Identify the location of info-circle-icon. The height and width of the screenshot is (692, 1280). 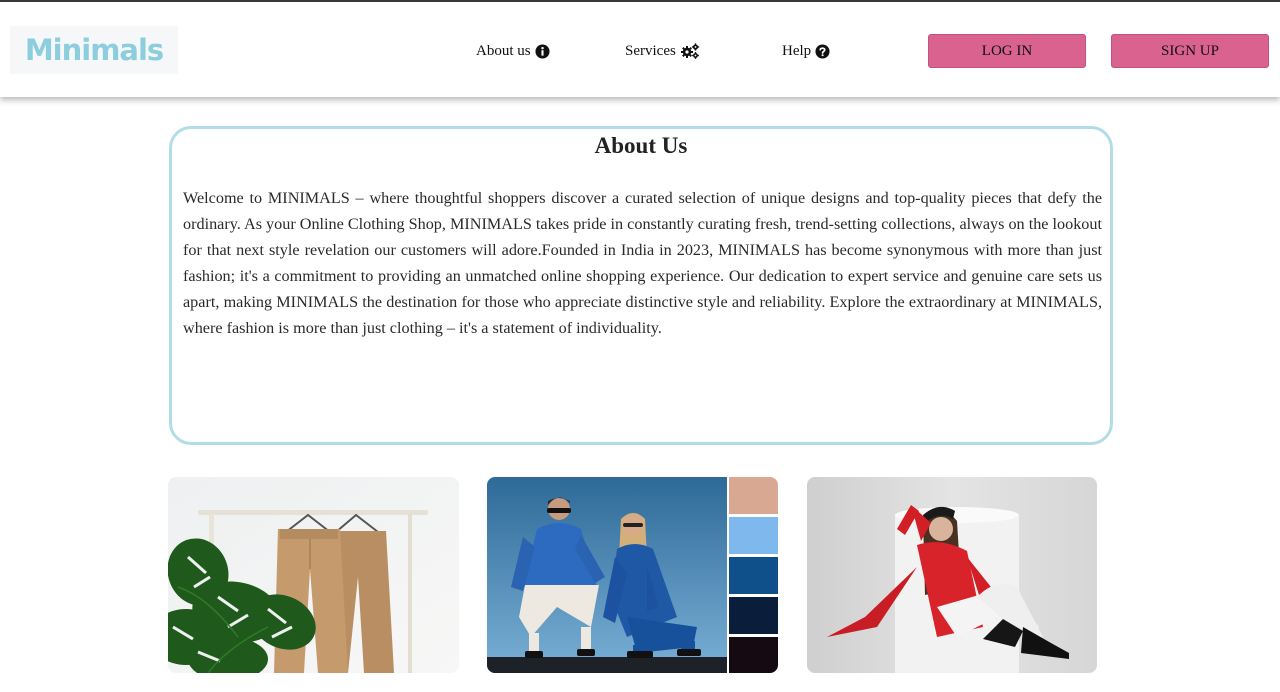
(542, 51).